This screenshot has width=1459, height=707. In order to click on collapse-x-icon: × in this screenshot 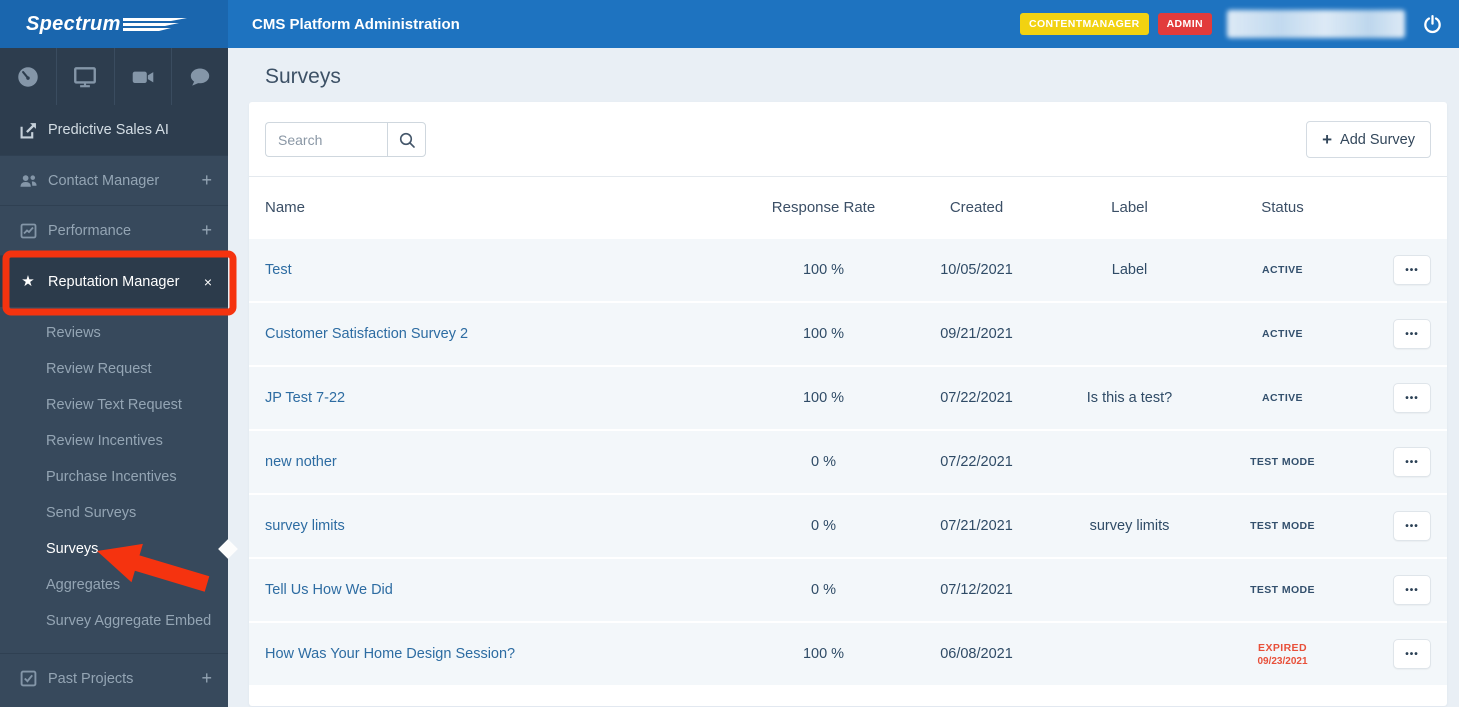, I will do `click(208, 282)`.